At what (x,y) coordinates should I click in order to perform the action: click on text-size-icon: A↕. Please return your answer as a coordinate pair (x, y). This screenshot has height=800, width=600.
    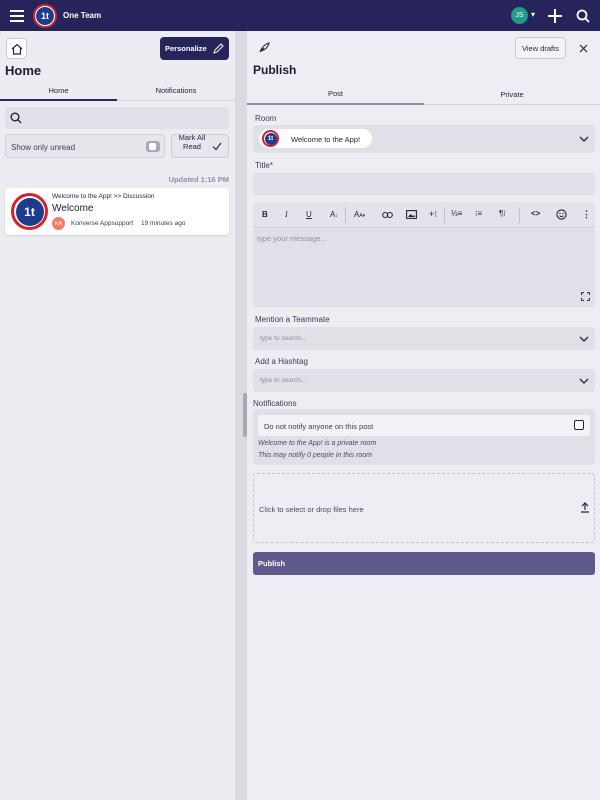
    Looking at the image, I should click on (334, 214).